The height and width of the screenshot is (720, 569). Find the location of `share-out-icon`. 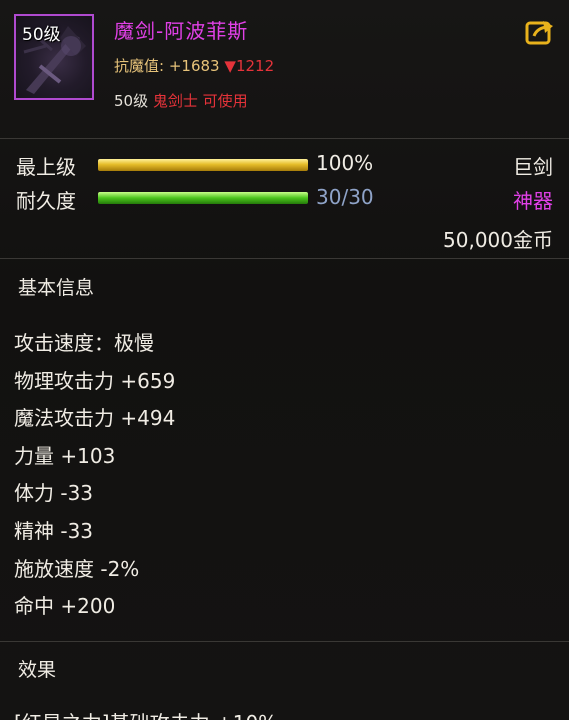

share-out-icon is located at coordinates (540, 32).